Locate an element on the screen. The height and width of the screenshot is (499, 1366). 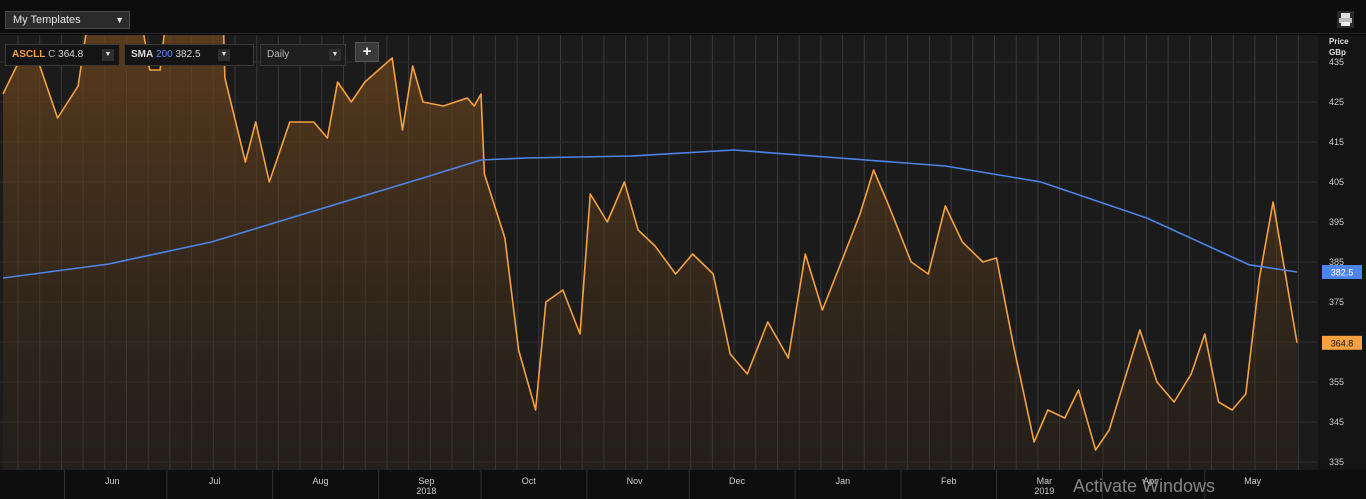
price-tick-label: 345 is located at coordinates (1336, 422).